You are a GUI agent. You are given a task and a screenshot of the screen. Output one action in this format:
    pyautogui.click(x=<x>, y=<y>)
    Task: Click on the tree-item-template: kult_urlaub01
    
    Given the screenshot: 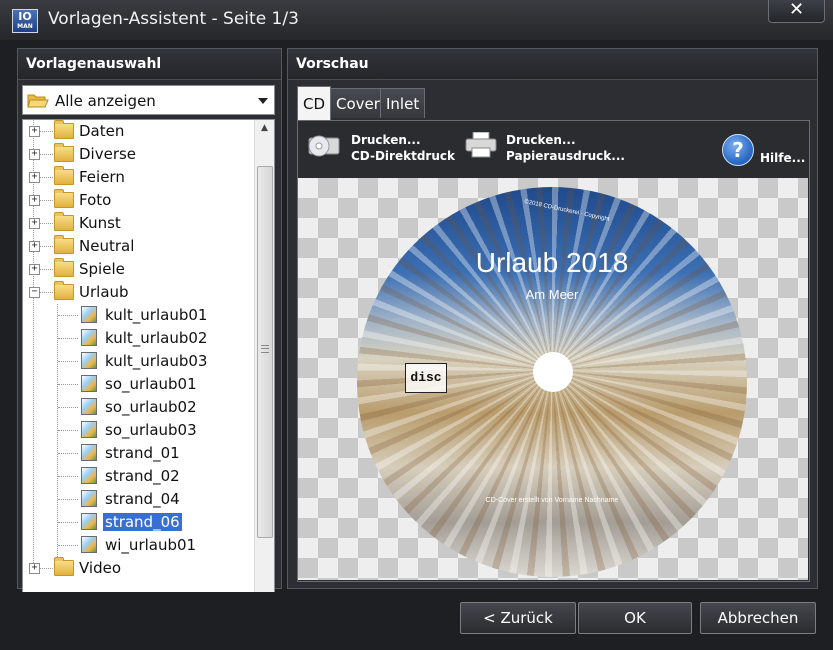 What is the action you would take?
    pyautogui.click(x=139, y=315)
    